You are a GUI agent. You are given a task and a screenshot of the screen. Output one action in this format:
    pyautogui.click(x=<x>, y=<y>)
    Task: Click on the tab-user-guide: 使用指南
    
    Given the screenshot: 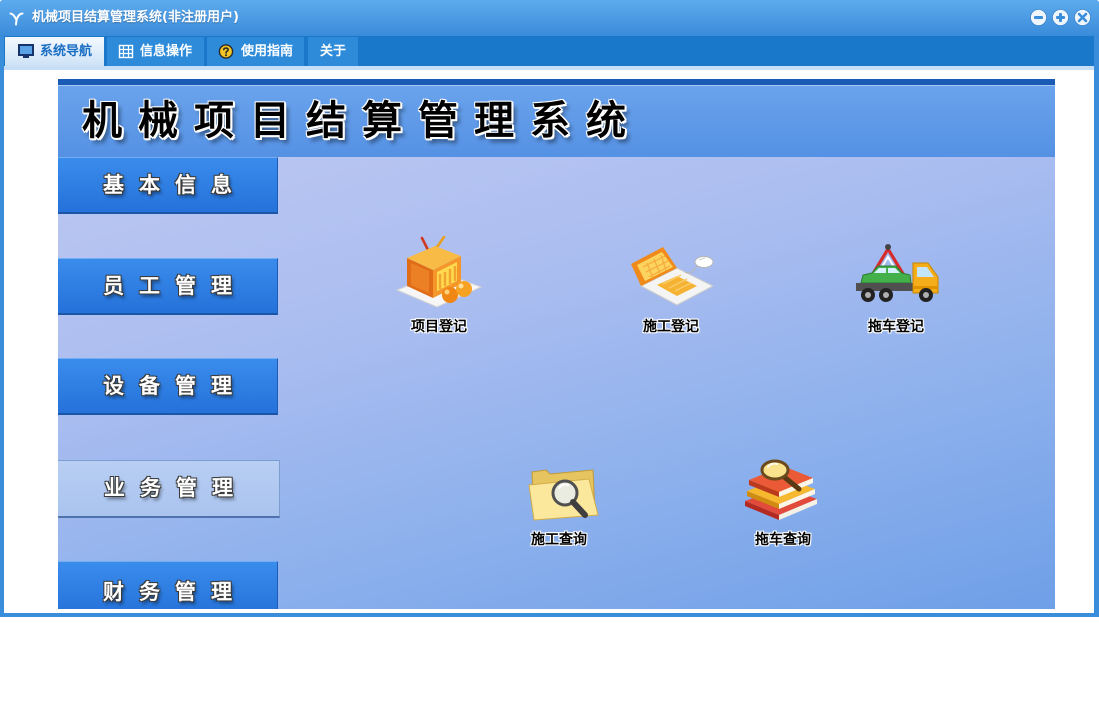 What is the action you would take?
    pyautogui.click(x=255, y=51)
    